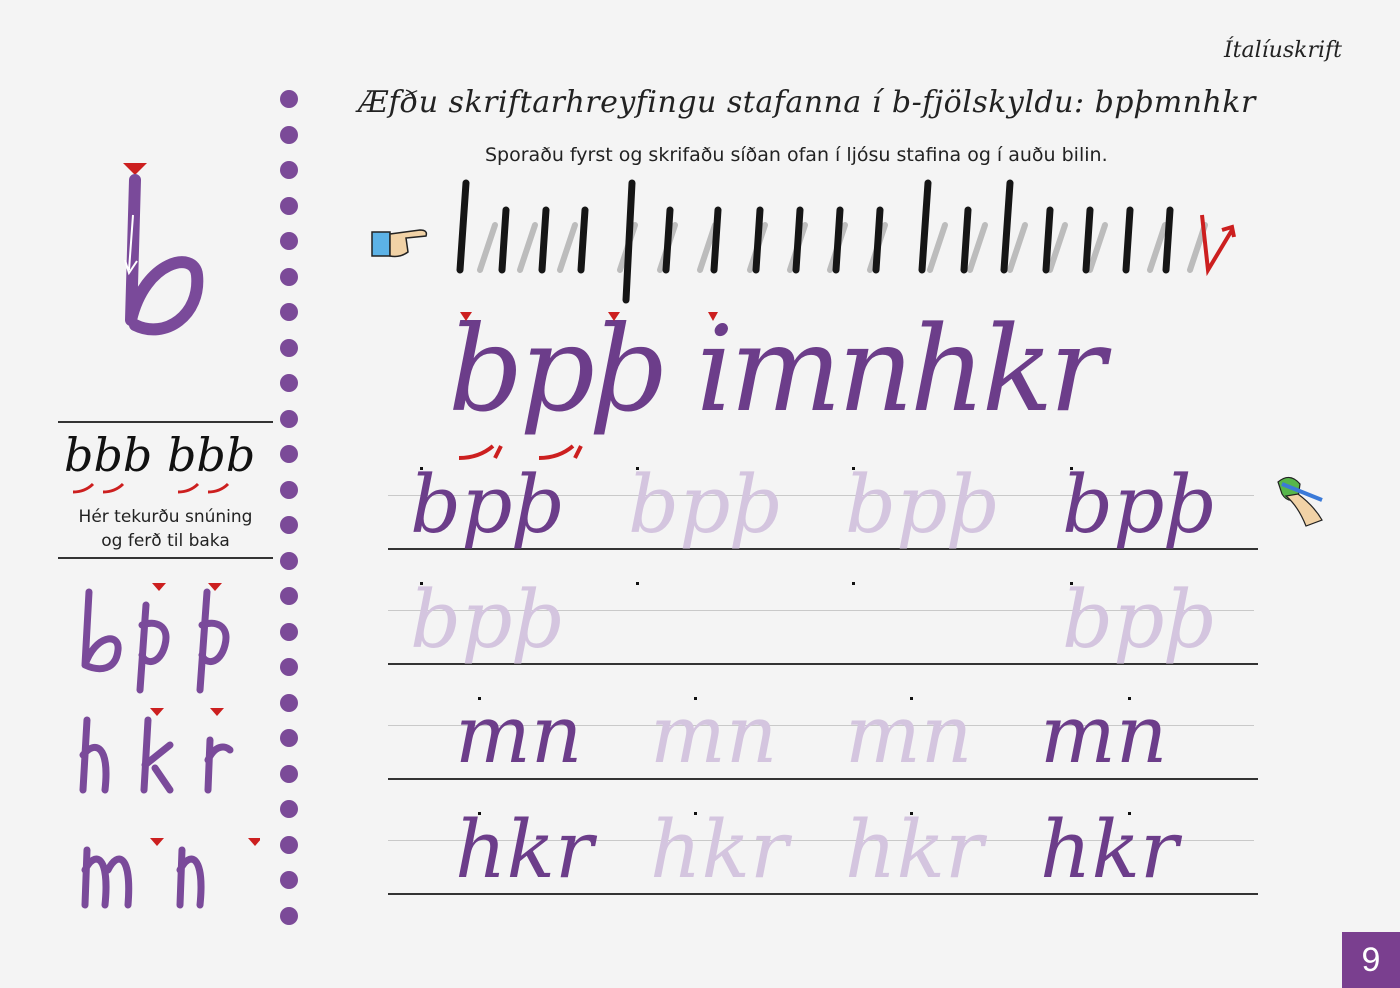 This screenshot has height=988, width=1400. What do you see at coordinates (1104, 734) in the screenshot?
I see `practice-word-end: mn` at bounding box center [1104, 734].